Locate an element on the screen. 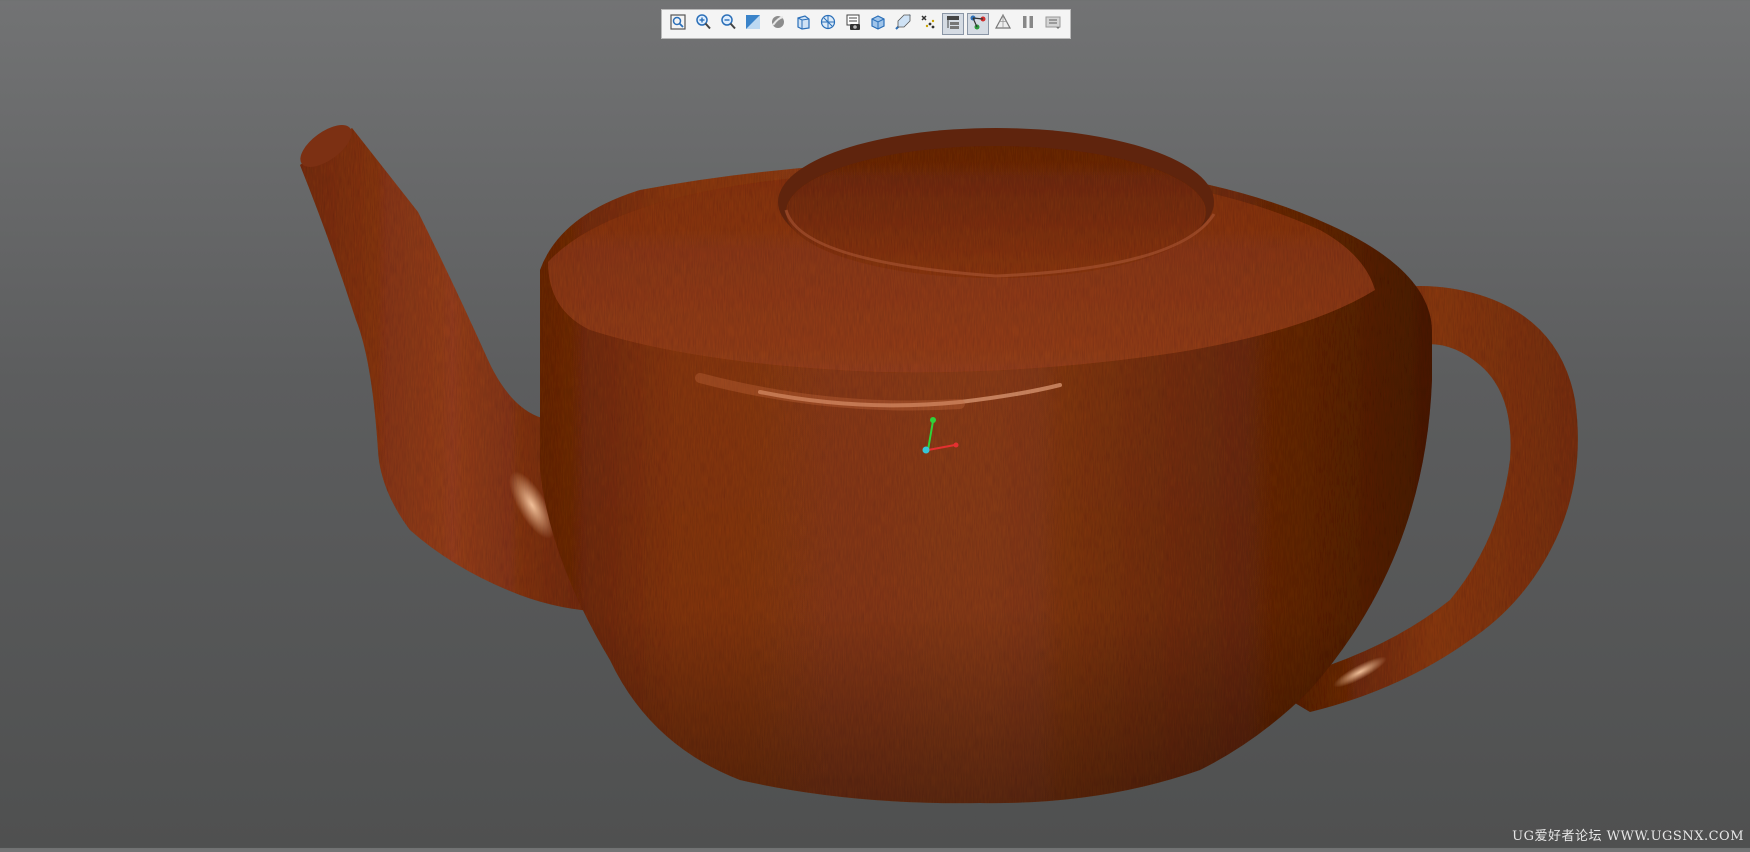 This screenshot has width=1750, height=852. triangle-mesh-button is located at coordinates (1003, 24).